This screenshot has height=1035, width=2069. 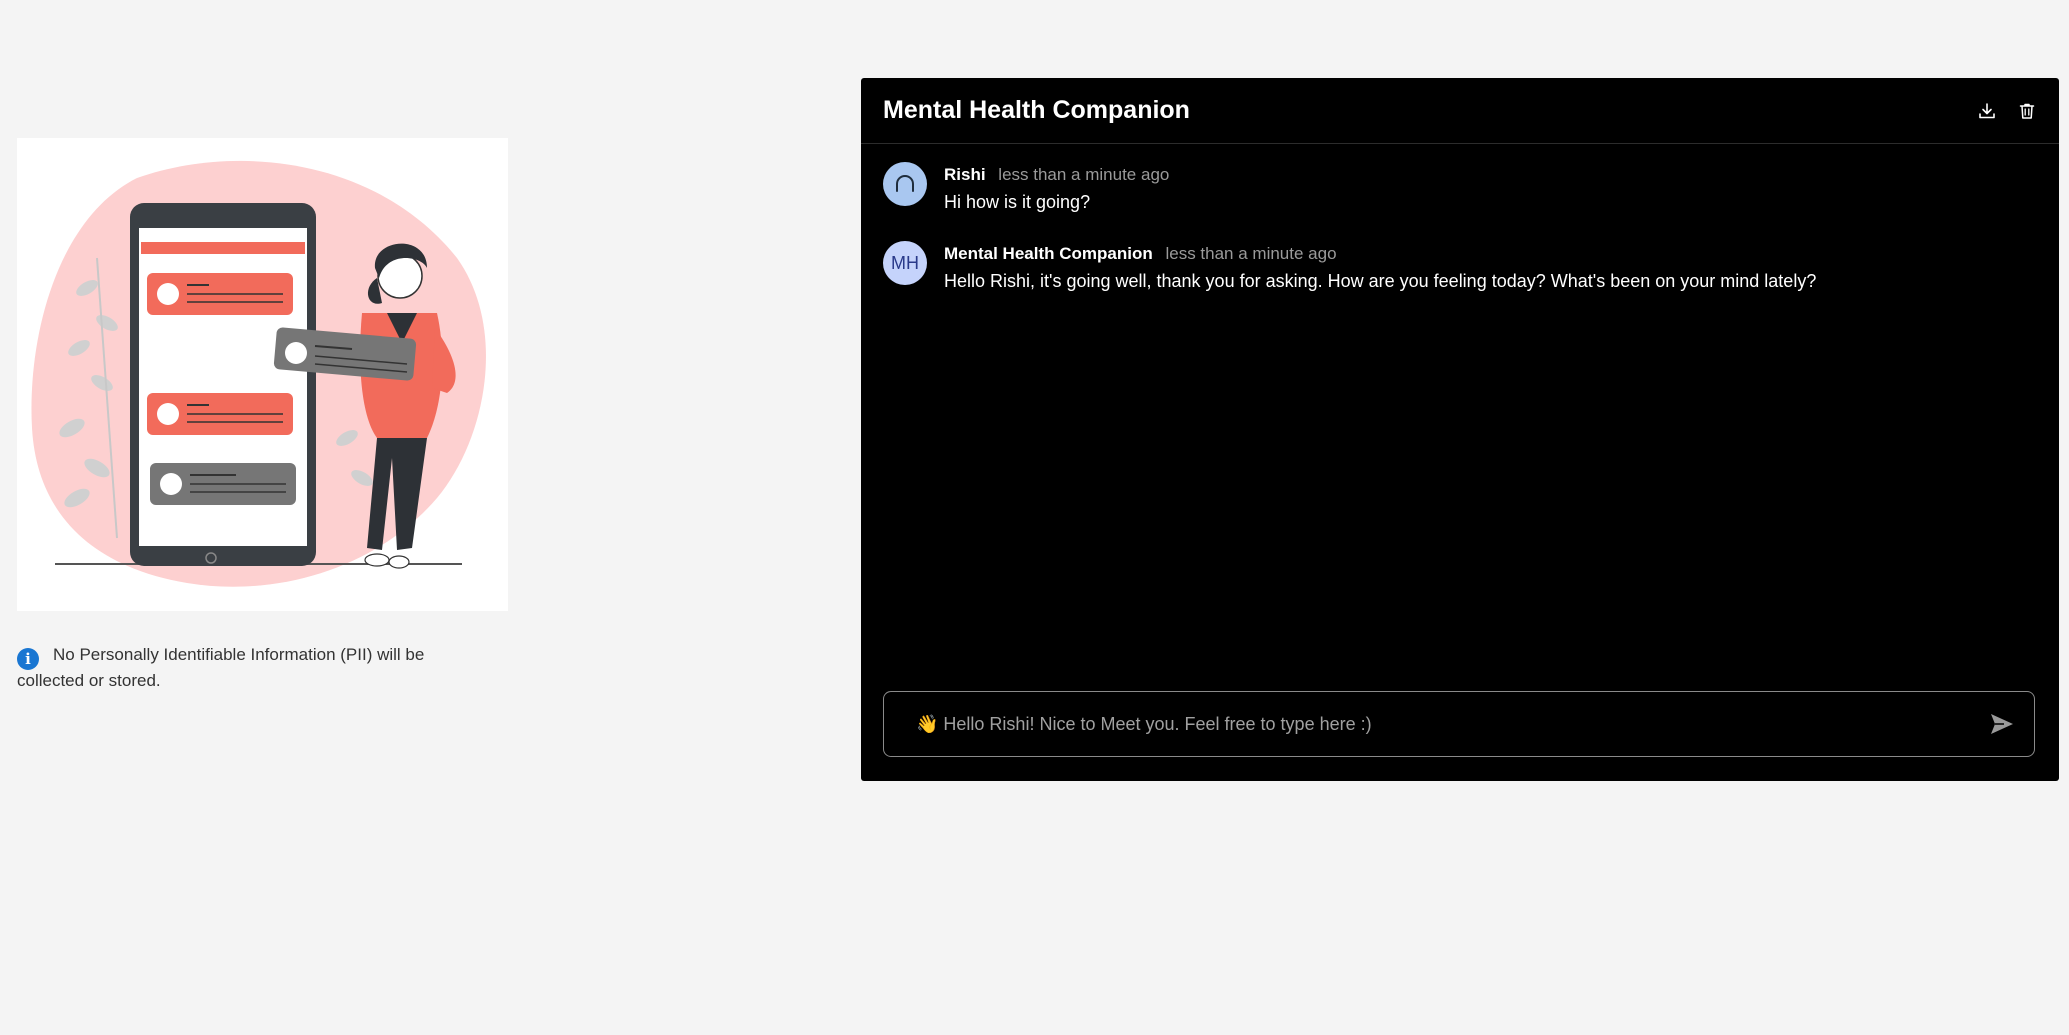 I want to click on send-icon, so click(x=2002, y=724).